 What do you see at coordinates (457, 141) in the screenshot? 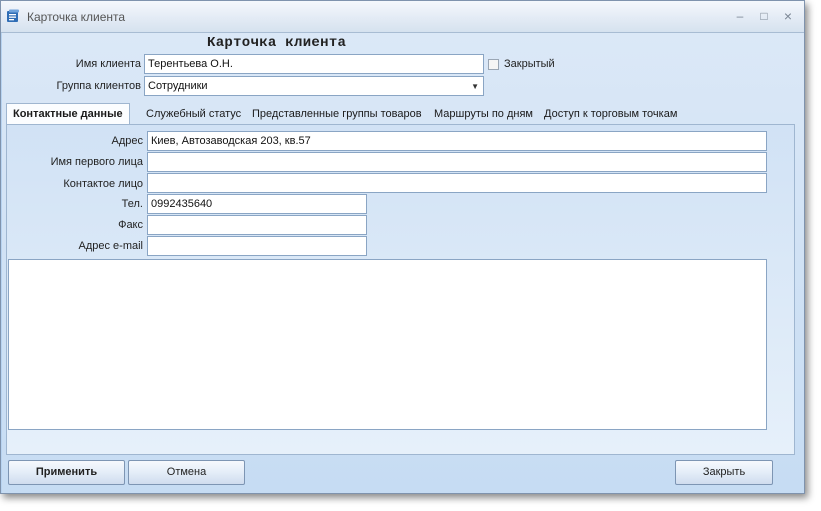
I see `address-input: Киев, Автозаводская 203, кв.57` at bounding box center [457, 141].